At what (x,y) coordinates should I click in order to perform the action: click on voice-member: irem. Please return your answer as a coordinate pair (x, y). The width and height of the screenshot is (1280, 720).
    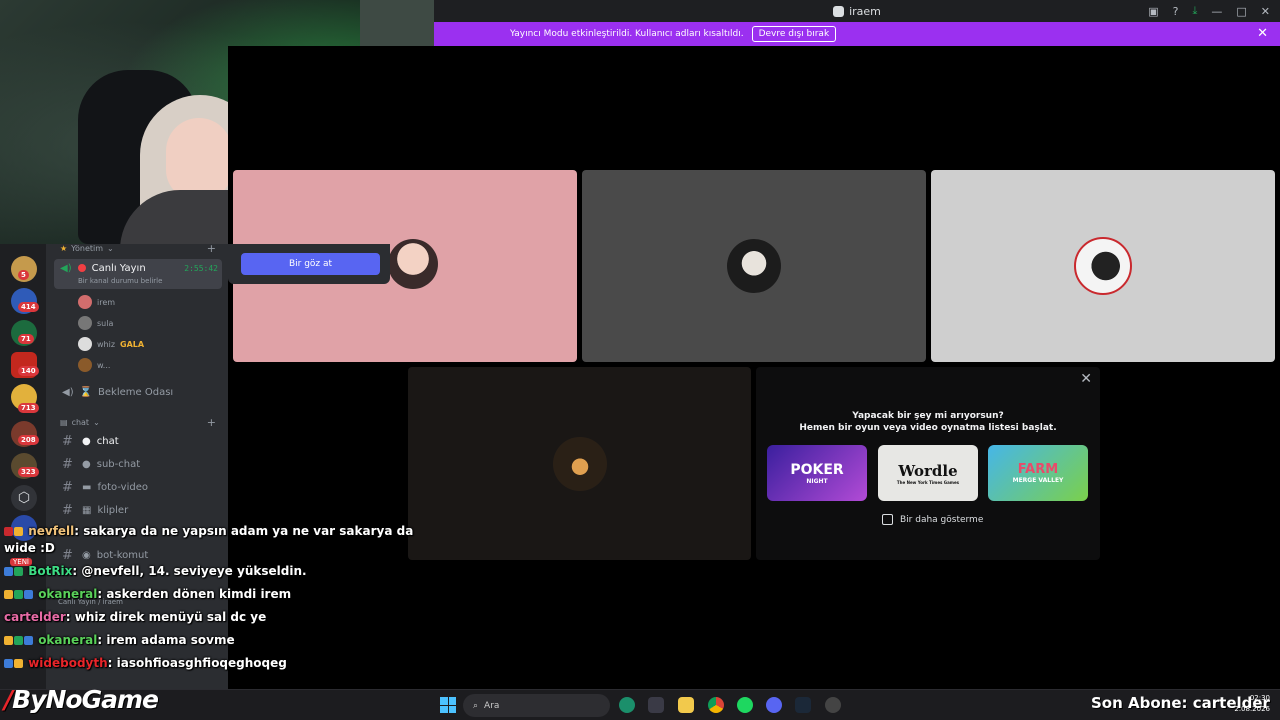
    Looking at the image, I should click on (96, 302).